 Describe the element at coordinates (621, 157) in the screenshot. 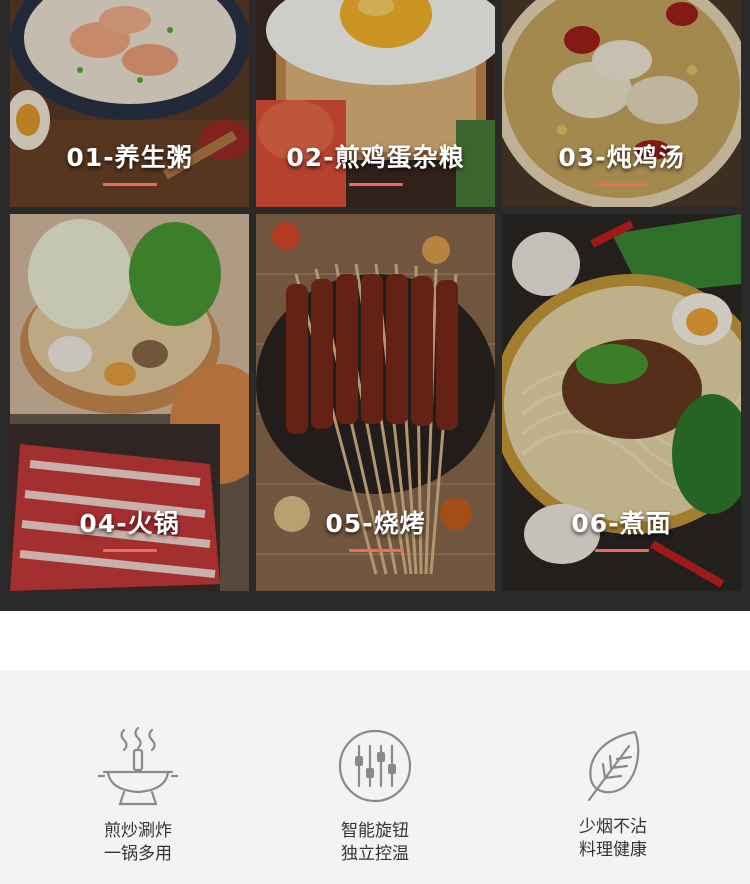

I see `dish-label: 03-炖鸡汤` at that location.